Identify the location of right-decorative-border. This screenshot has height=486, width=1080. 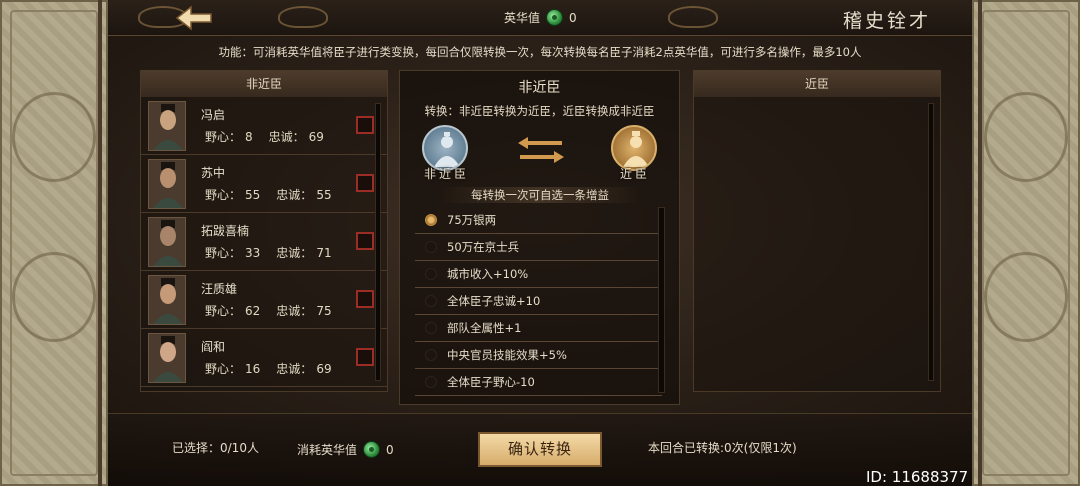
(1026, 243).